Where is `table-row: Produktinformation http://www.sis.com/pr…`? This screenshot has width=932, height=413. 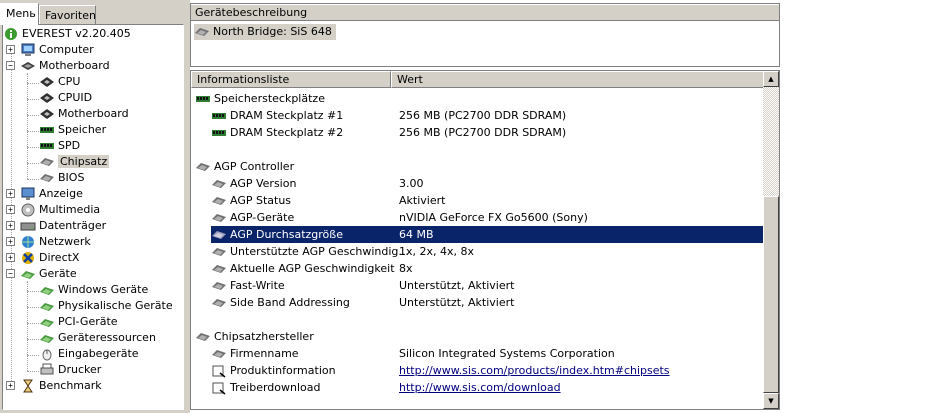 table-row: Produktinformation http://www.sis.com/pr… is located at coordinates (478, 370).